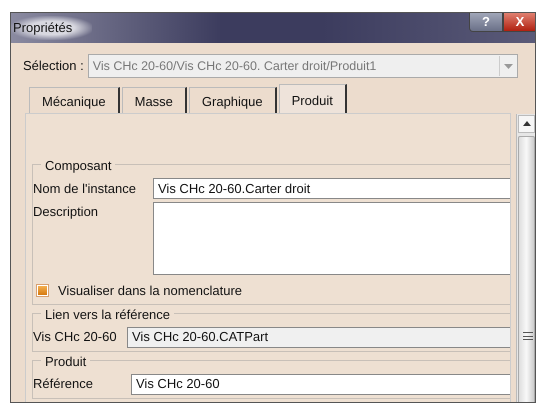  What do you see at coordinates (331, 188) in the screenshot?
I see `instance-name-field: Vis CHc 20-60.Carter droit` at bounding box center [331, 188].